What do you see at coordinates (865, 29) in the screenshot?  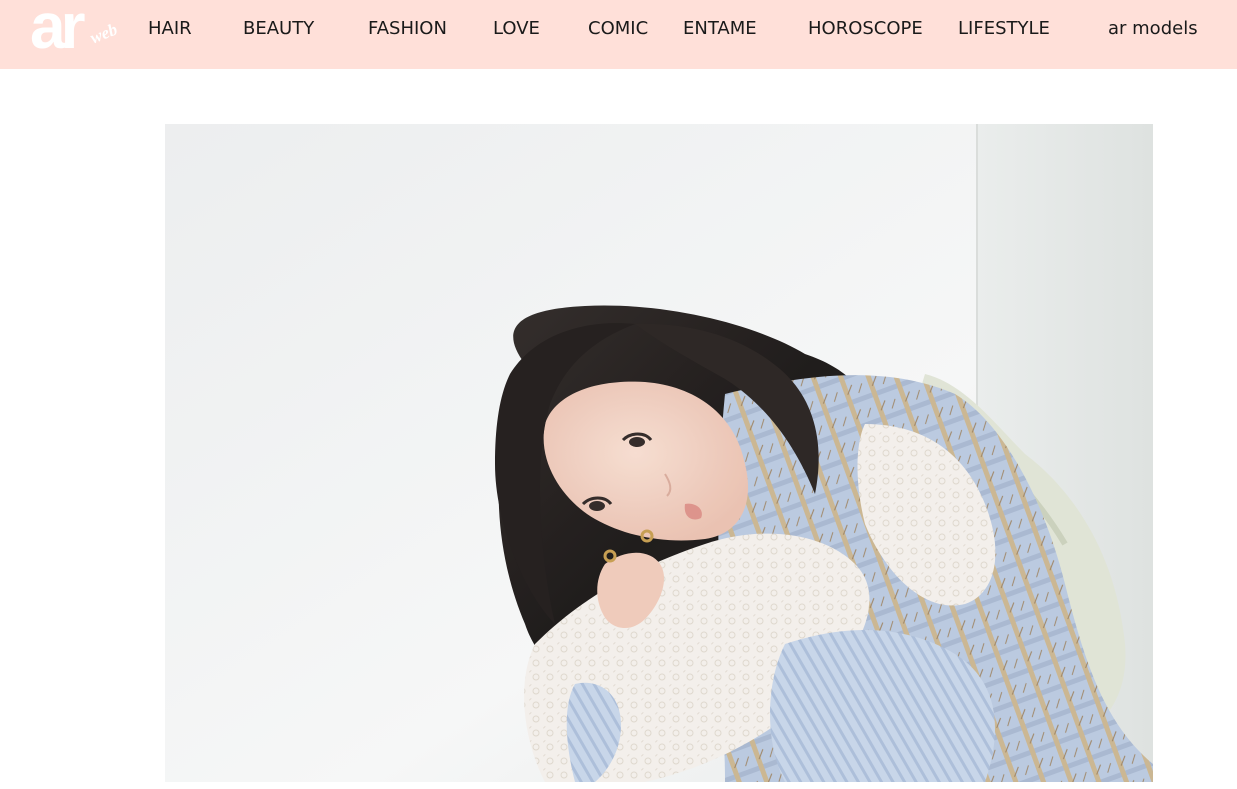 I see `nav-item-horoscope: HOROSCOPE` at bounding box center [865, 29].